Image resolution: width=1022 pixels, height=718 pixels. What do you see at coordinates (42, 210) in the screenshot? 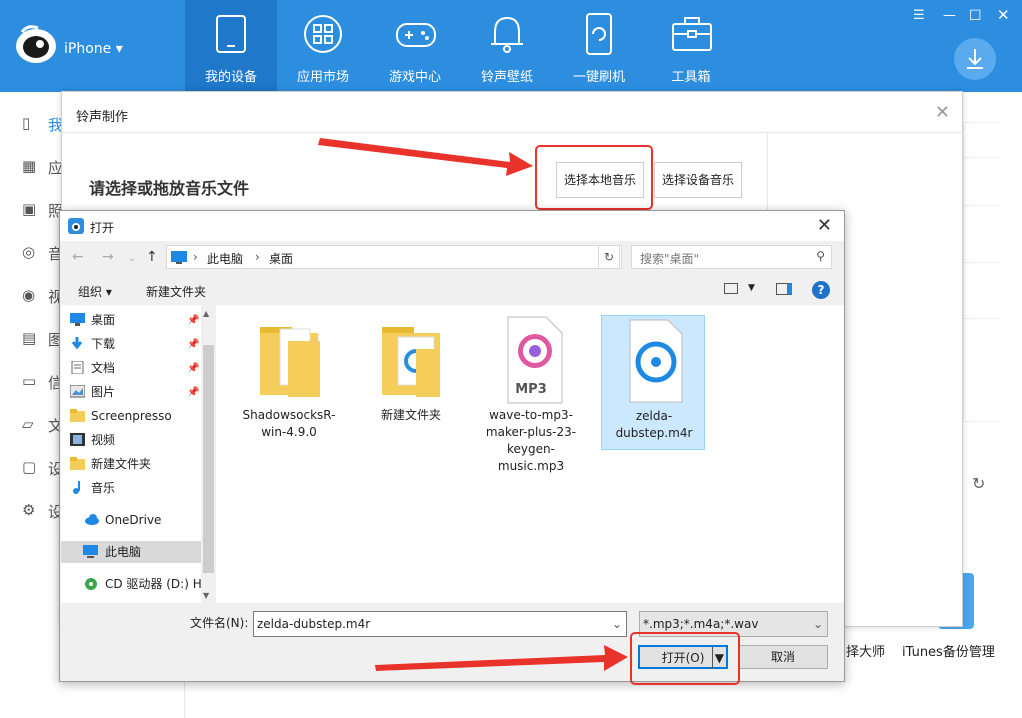
I see `sidebar-item-photos: ▣ 照` at bounding box center [42, 210].